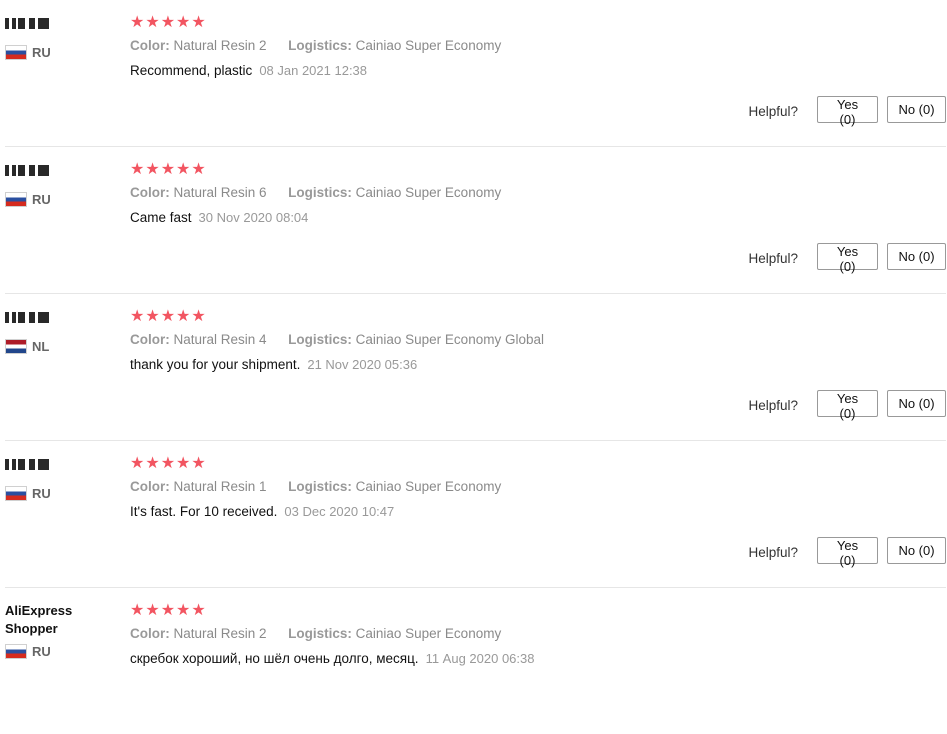  Describe the element at coordinates (39, 619) in the screenshot. I see `reviewer-name: AliExpress Shopper` at that location.